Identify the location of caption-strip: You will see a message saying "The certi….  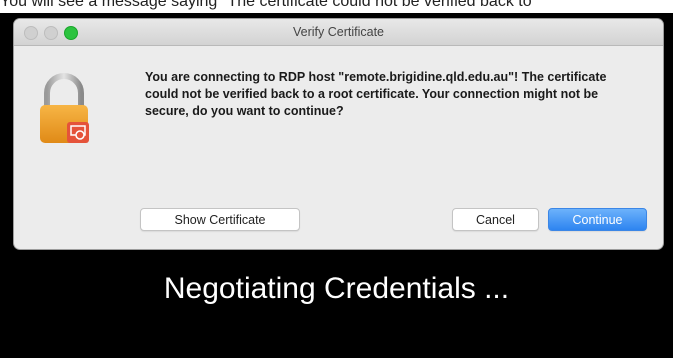
(336, 6).